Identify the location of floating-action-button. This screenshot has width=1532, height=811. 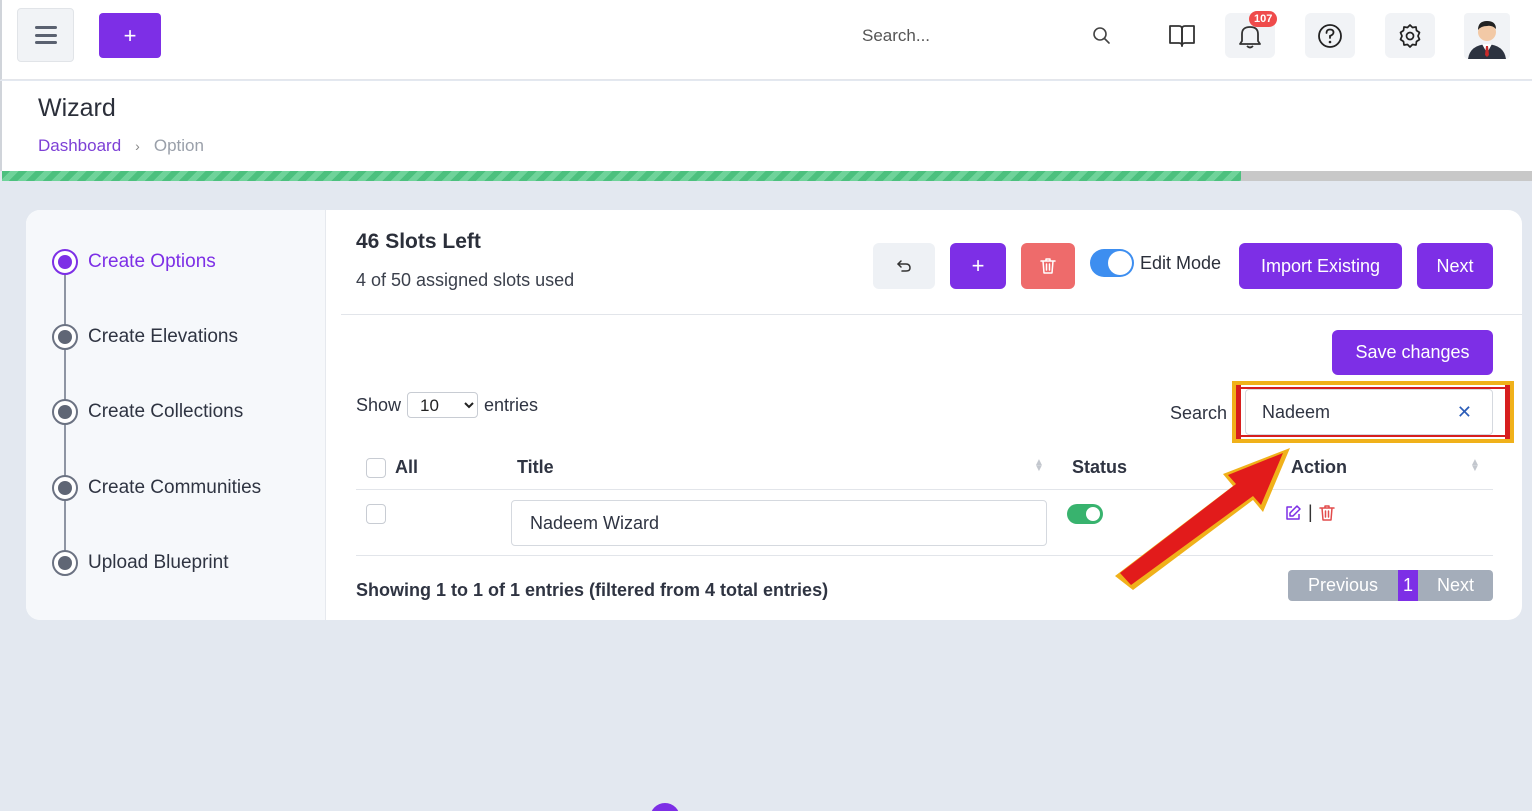
(665, 807).